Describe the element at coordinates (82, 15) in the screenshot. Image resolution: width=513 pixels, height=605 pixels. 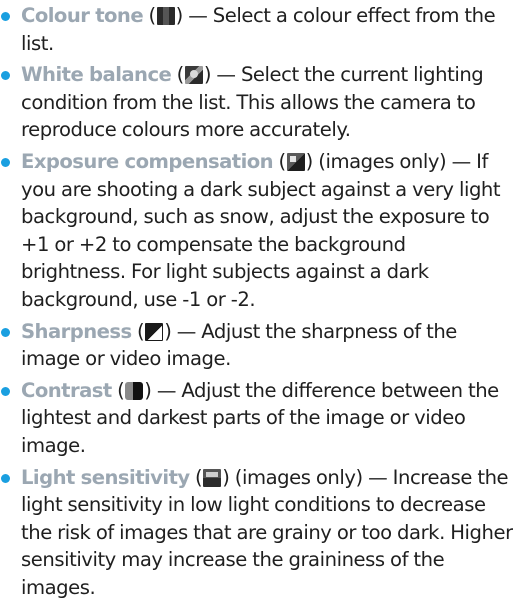
I see `term-colour-tone: Colour tone` at that location.